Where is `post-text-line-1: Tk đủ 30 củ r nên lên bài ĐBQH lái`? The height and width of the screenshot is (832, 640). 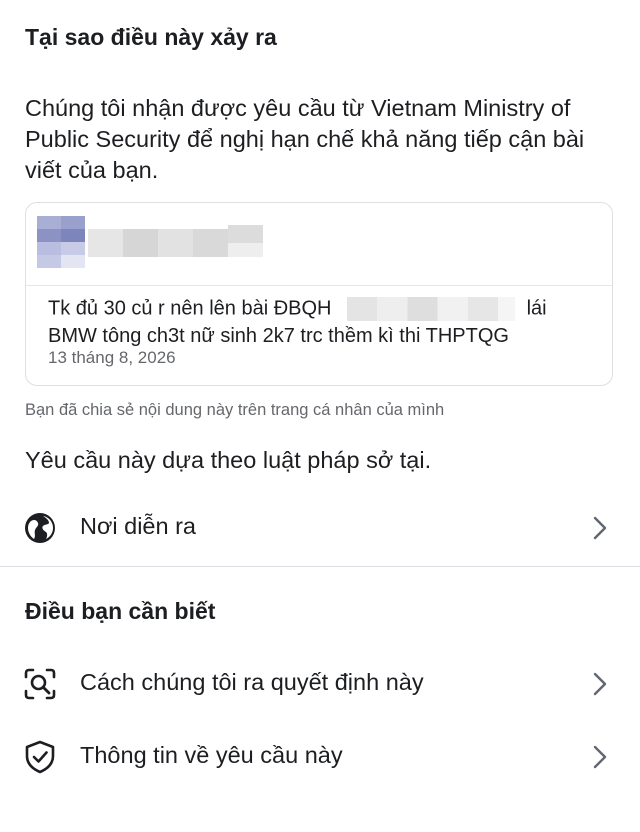
post-text-line-1: Tk đủ 30 củ r nên lên bài ĐBQH lái is located at coordinates (297, 309).